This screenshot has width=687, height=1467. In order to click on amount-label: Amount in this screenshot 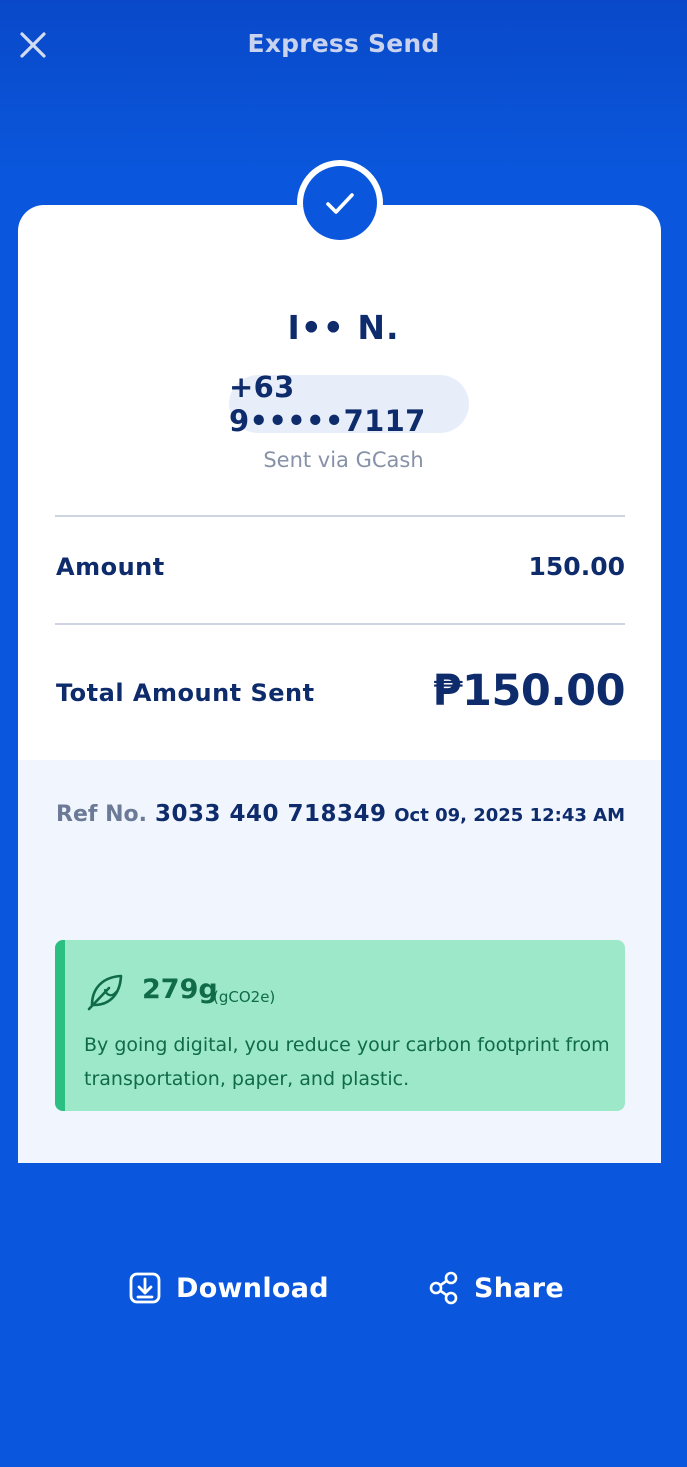, I will do `click(110, 567)`.